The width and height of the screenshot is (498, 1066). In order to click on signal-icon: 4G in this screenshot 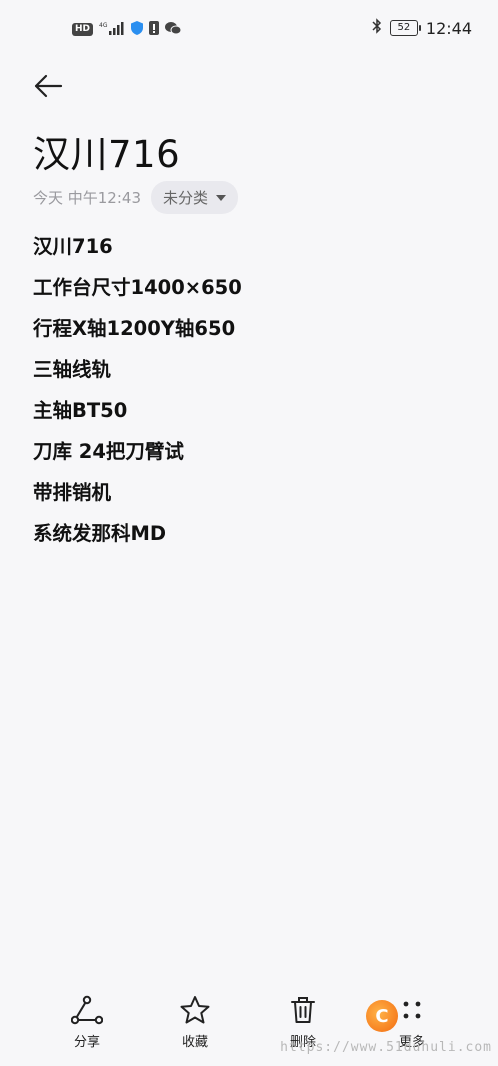, I will do `click(112, 29)`.